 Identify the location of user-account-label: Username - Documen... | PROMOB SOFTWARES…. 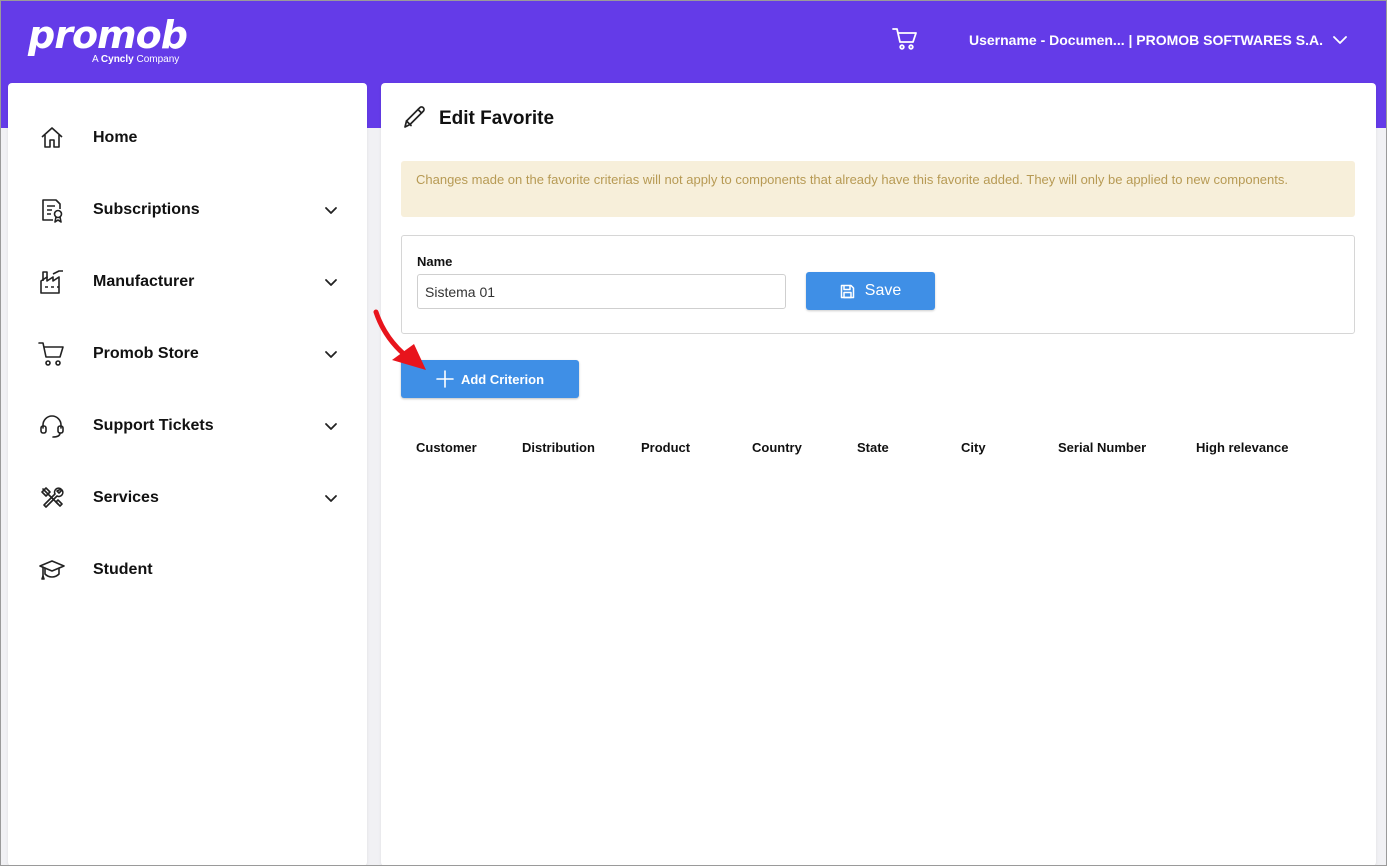
(1146, 40).